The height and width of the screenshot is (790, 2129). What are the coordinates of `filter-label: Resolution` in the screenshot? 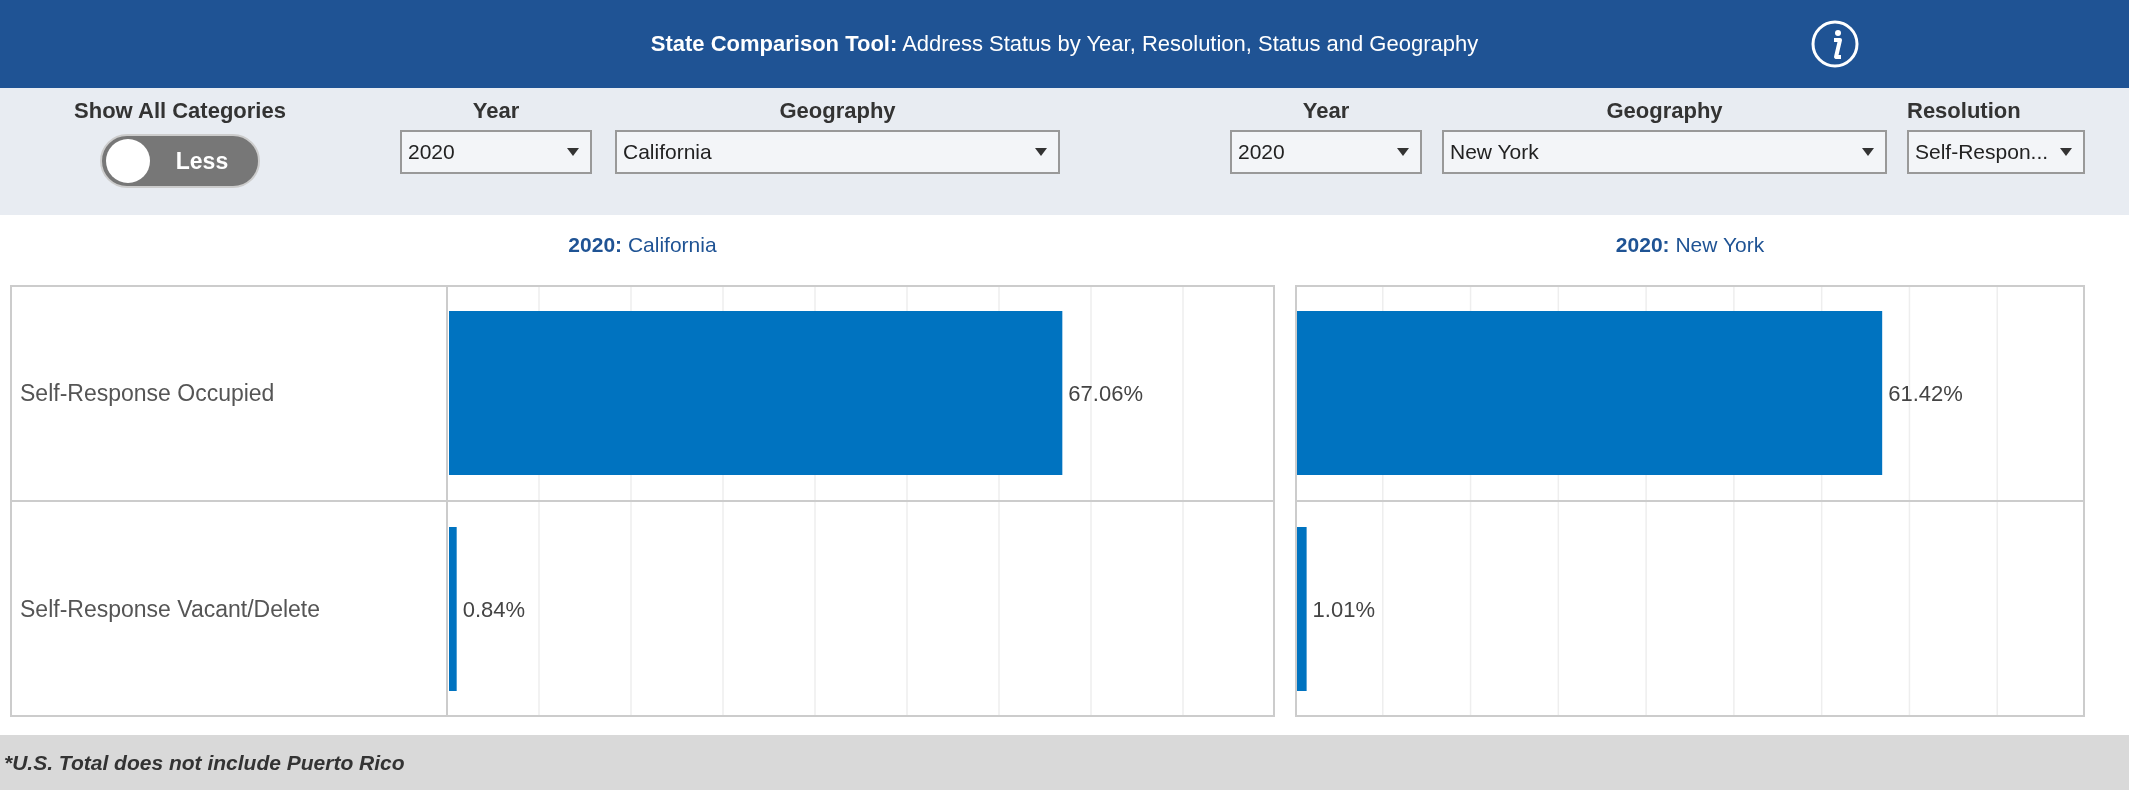 It's located at (1964, 111).